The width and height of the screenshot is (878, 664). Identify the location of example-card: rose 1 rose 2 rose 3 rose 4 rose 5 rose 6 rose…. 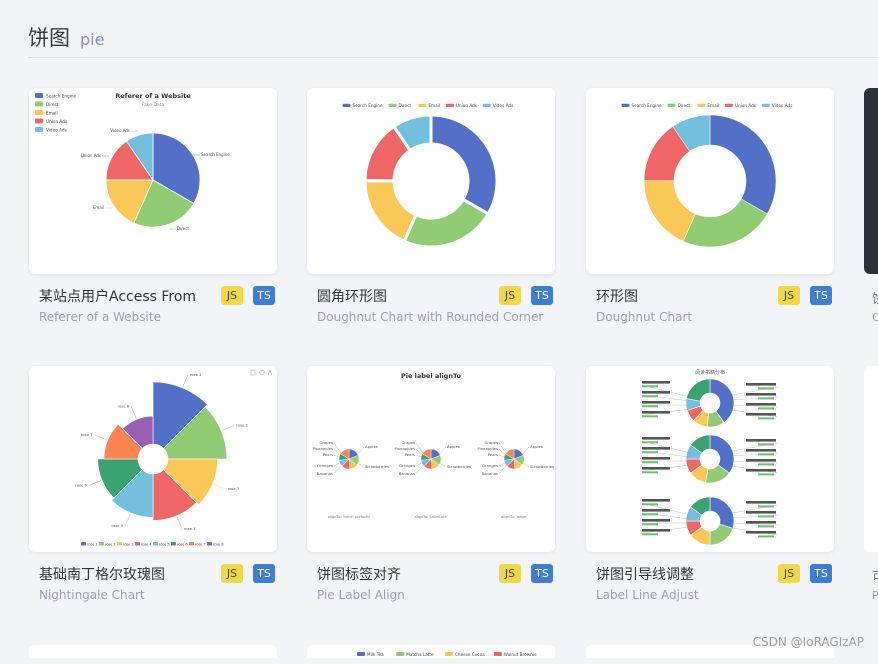
(153, 486).